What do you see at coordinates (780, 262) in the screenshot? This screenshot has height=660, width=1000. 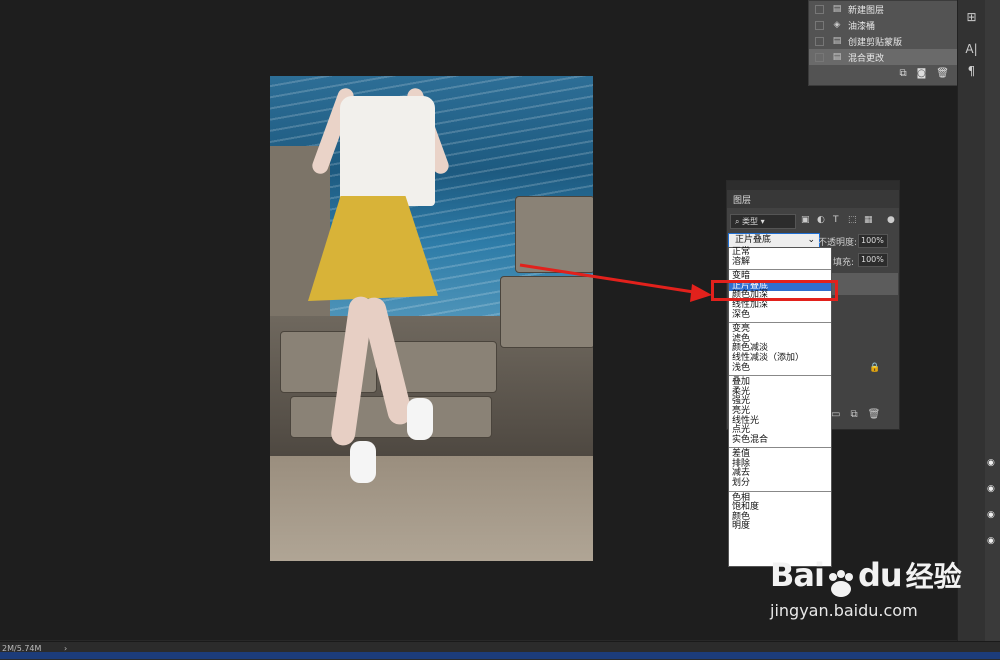 I see `blend-option: 溶解` at bounding box center [780, 262].